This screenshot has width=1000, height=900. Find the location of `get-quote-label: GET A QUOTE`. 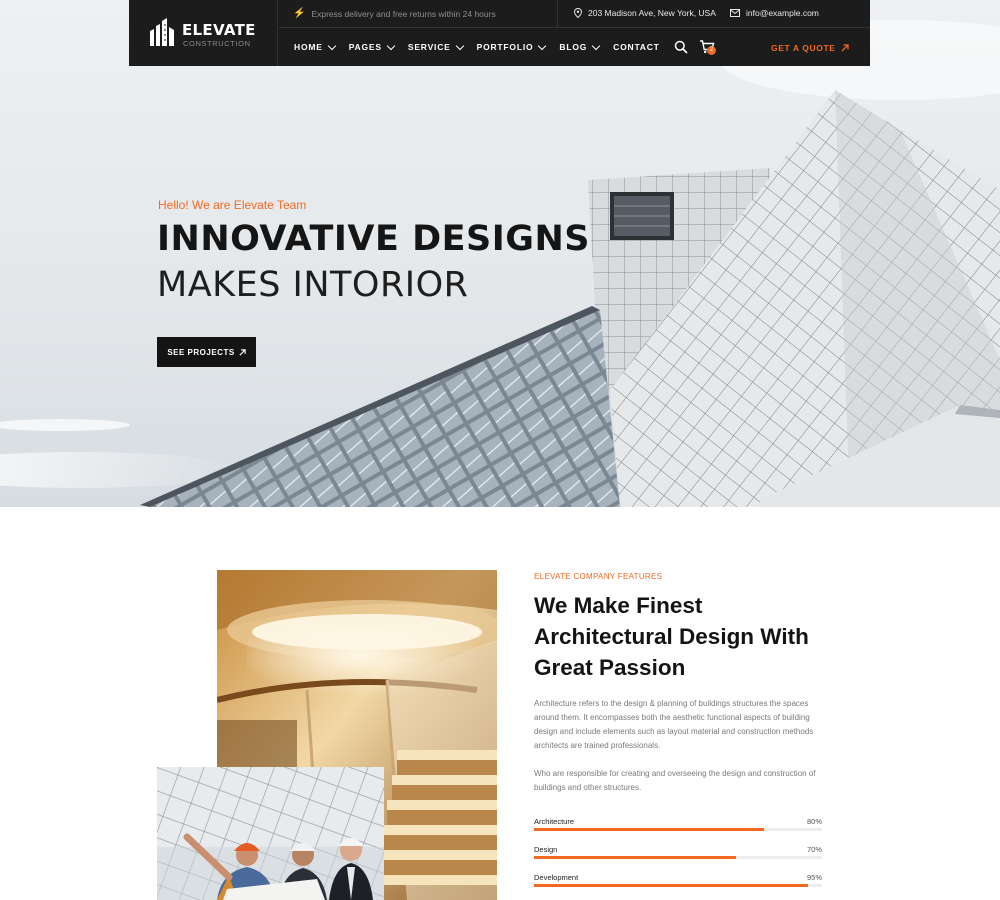

get-quote-label: GET A QUOTE is located at coordinates (803, 48).